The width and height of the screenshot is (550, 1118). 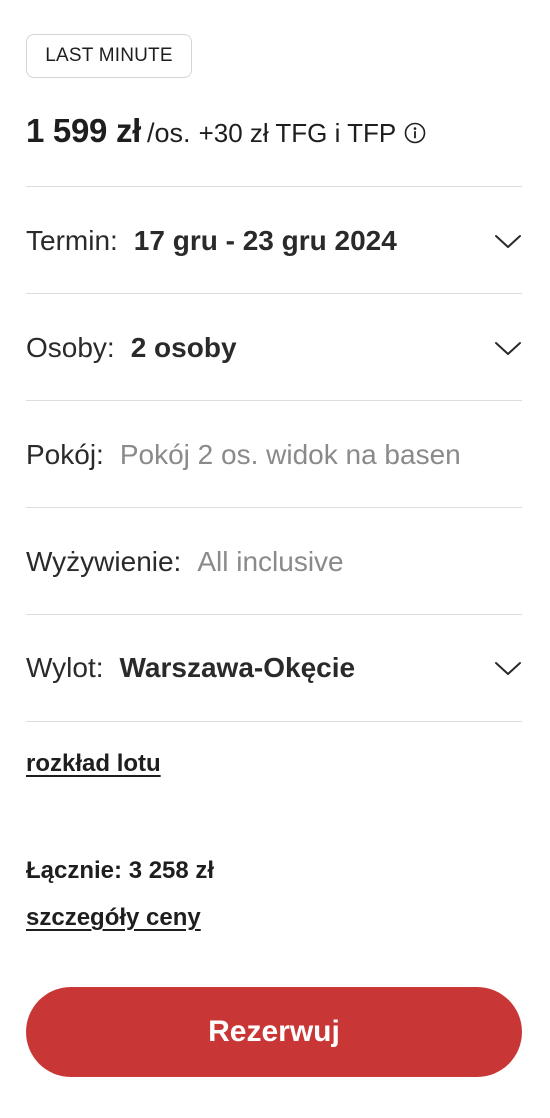 I want to click on price-details-link: szczegóły ceny, so click(x=113, y=918).